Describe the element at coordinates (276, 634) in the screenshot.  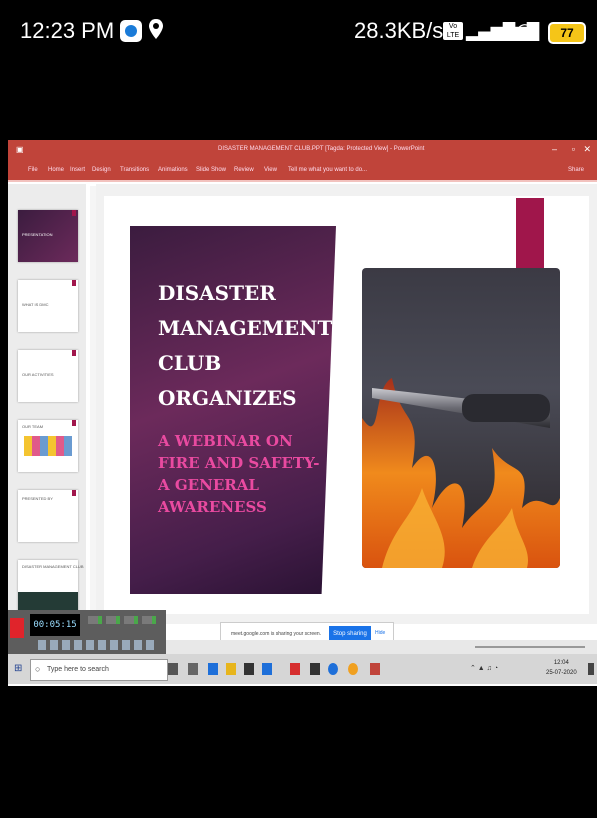
I see `share-message: meet.google.com is sharing your screen.` at that location.